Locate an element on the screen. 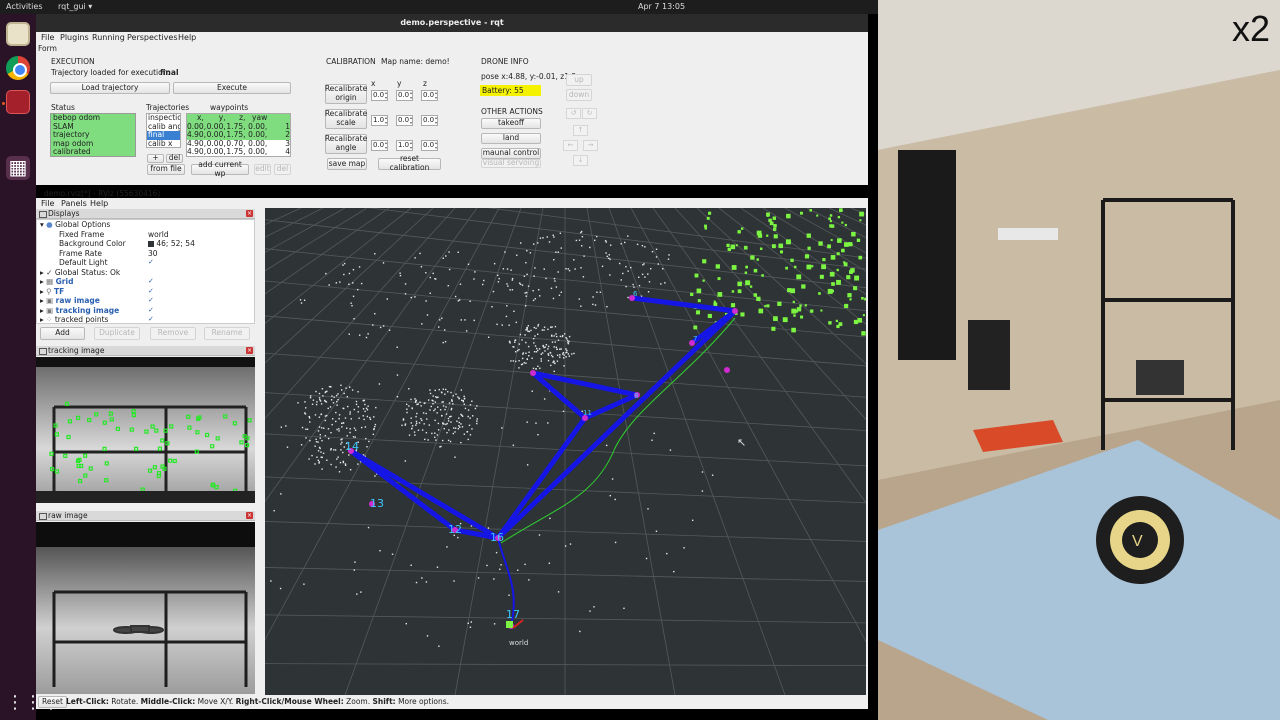  scale-x-spinbox: 1.0 is located at coordinates (379, 120).